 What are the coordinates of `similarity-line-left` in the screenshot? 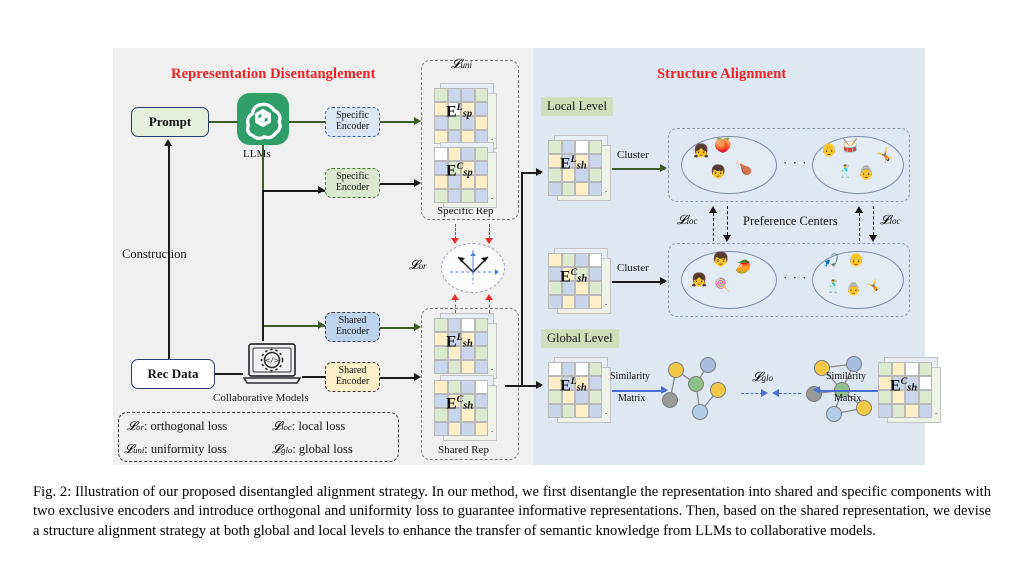 It's located at (639, 391).